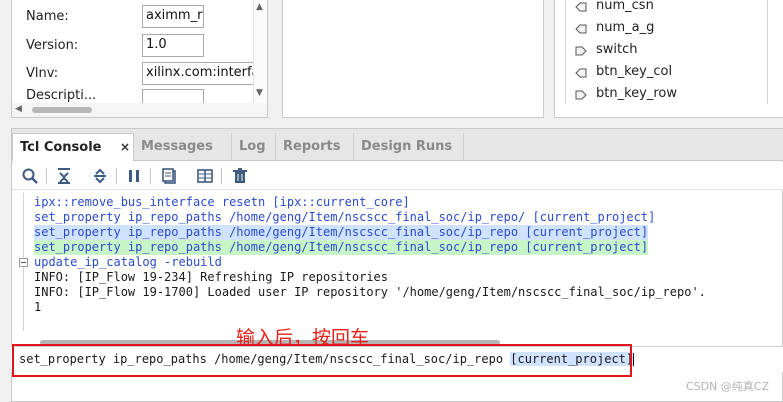 The image size is (783, 402). What do you see at coordinates (139, 110) in the screenshot?
I see `properties-horizontal-scrollbar: ◀` at bounding box center [139, 110].